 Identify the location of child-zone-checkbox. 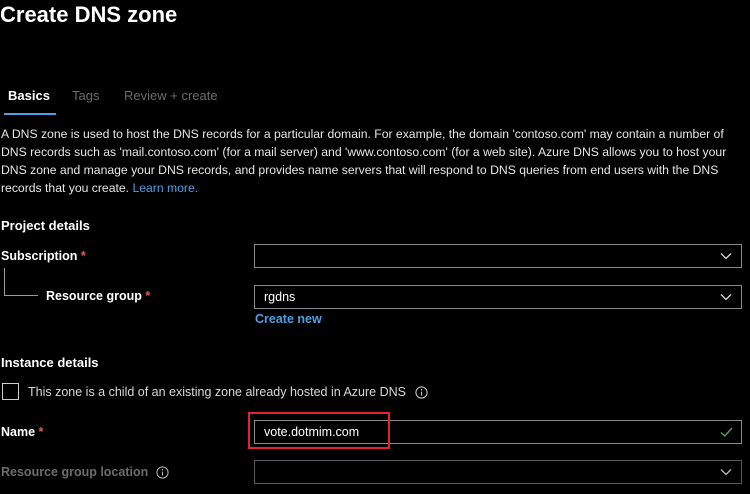
(10, 391).